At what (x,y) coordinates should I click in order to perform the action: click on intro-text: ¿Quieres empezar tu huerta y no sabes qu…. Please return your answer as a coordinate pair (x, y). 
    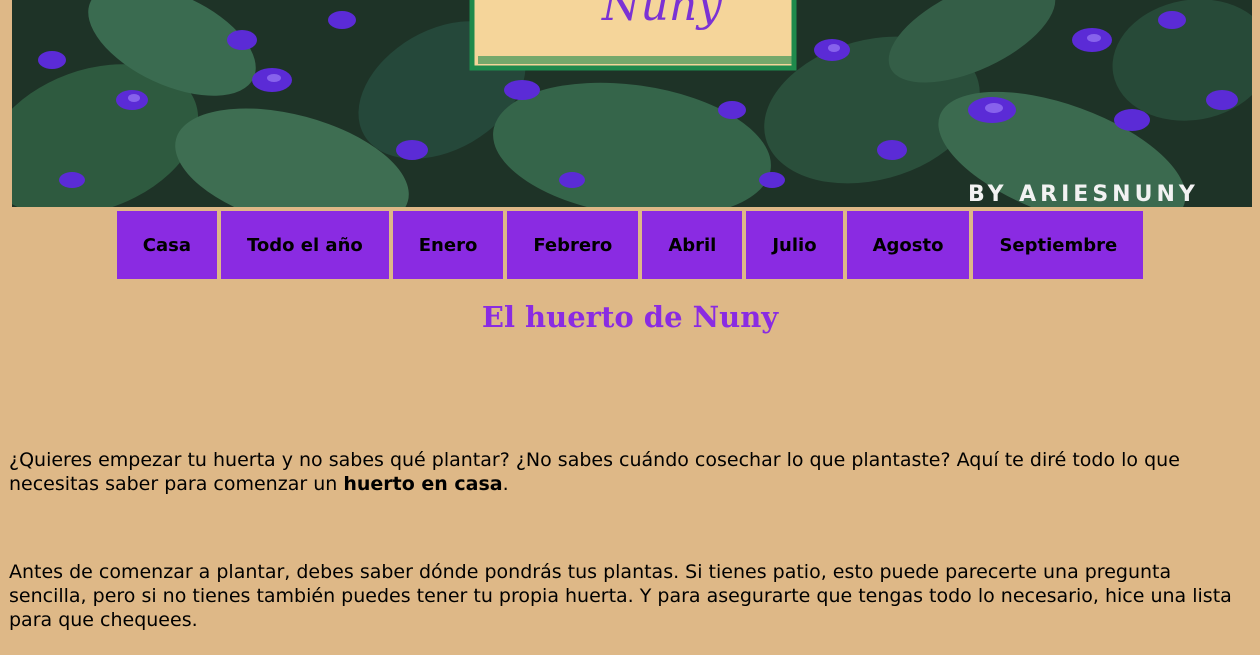
    Looking at the image, I should click on (594, 472).